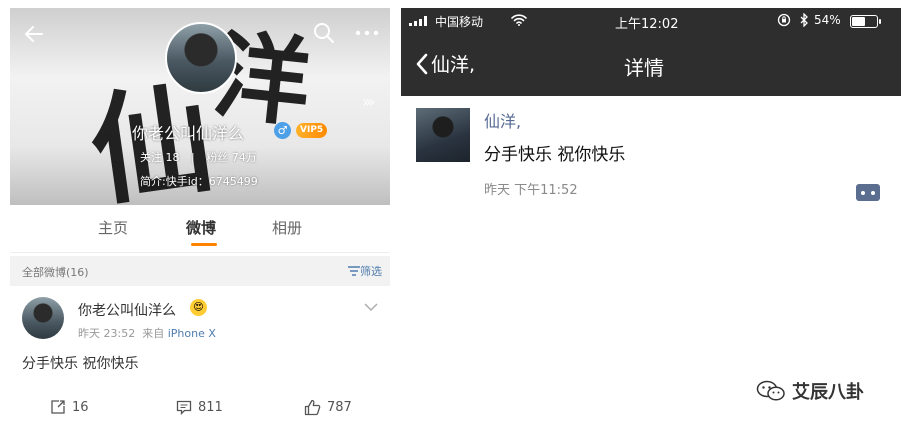 The image size is (911, 430). Describe the element at coordinates (244, 157) in the screenshot. I see `followers-count: 74万` at that location.